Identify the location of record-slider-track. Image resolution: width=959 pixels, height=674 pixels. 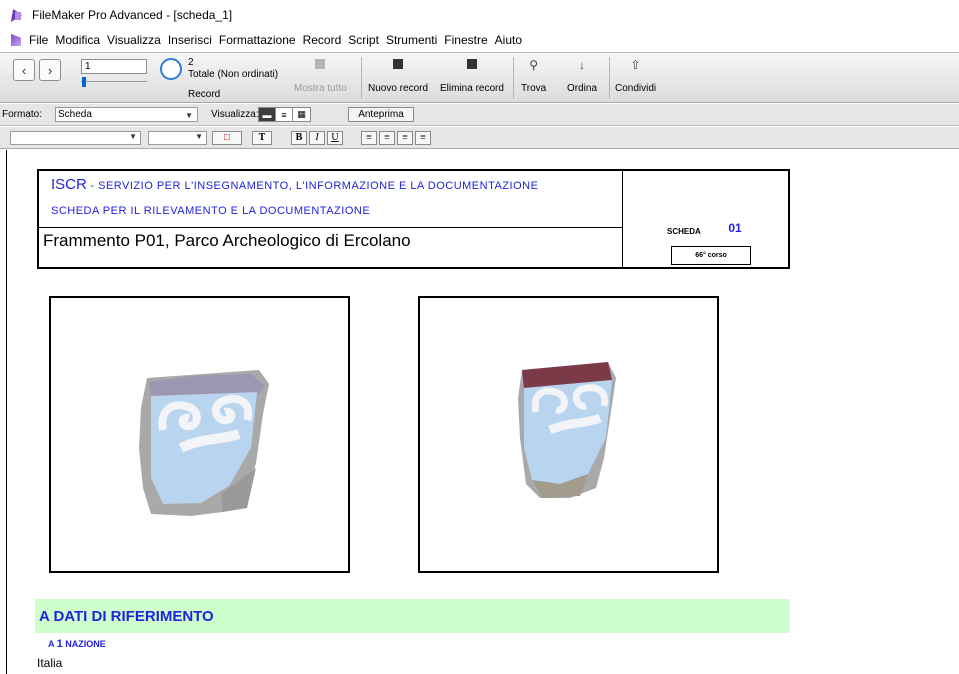
(114, 81).